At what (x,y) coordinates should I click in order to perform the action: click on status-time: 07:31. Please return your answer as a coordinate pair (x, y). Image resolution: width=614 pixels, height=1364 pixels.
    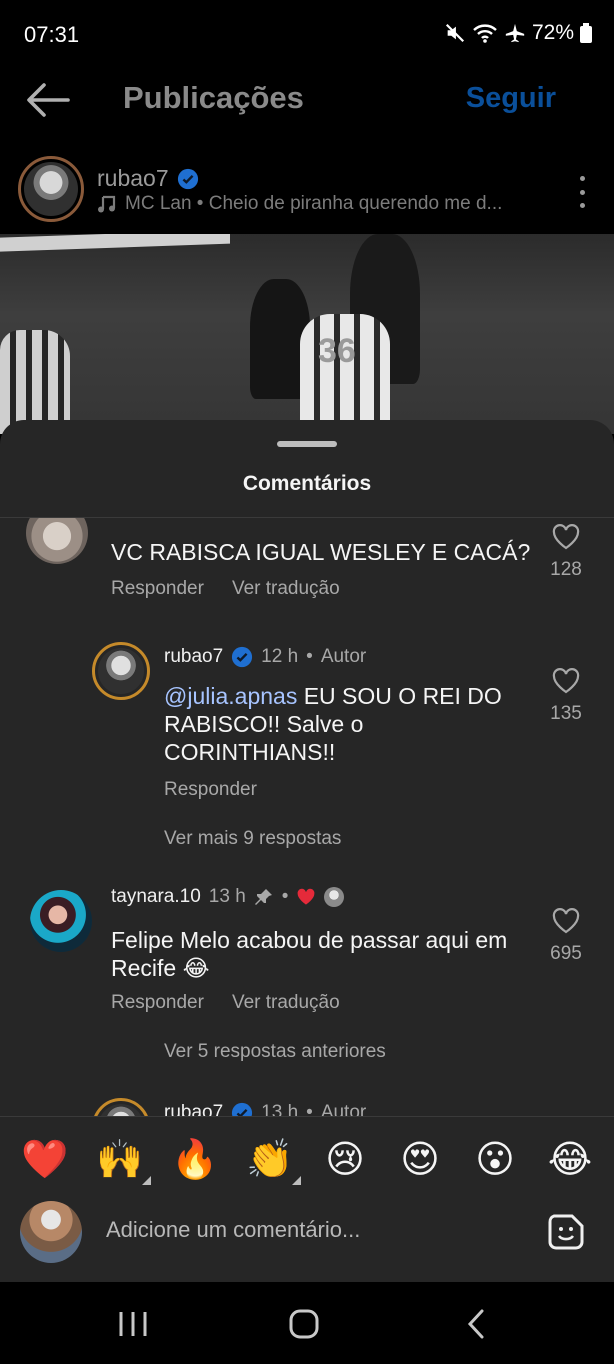
    Looking at the image, I should click on (52, 34).